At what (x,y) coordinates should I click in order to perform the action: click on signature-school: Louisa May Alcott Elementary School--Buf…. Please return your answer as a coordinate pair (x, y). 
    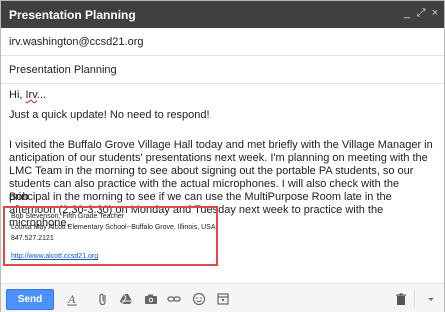
    Looking at the image, I should click on (113, 227).